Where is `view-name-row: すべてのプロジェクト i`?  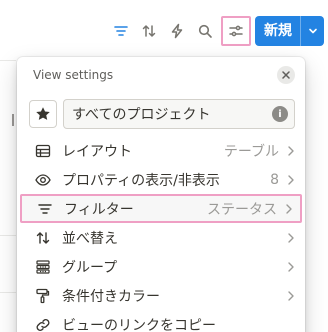
view-name-row: すべてのプロジェクト i is located at coordinates (162, 114).